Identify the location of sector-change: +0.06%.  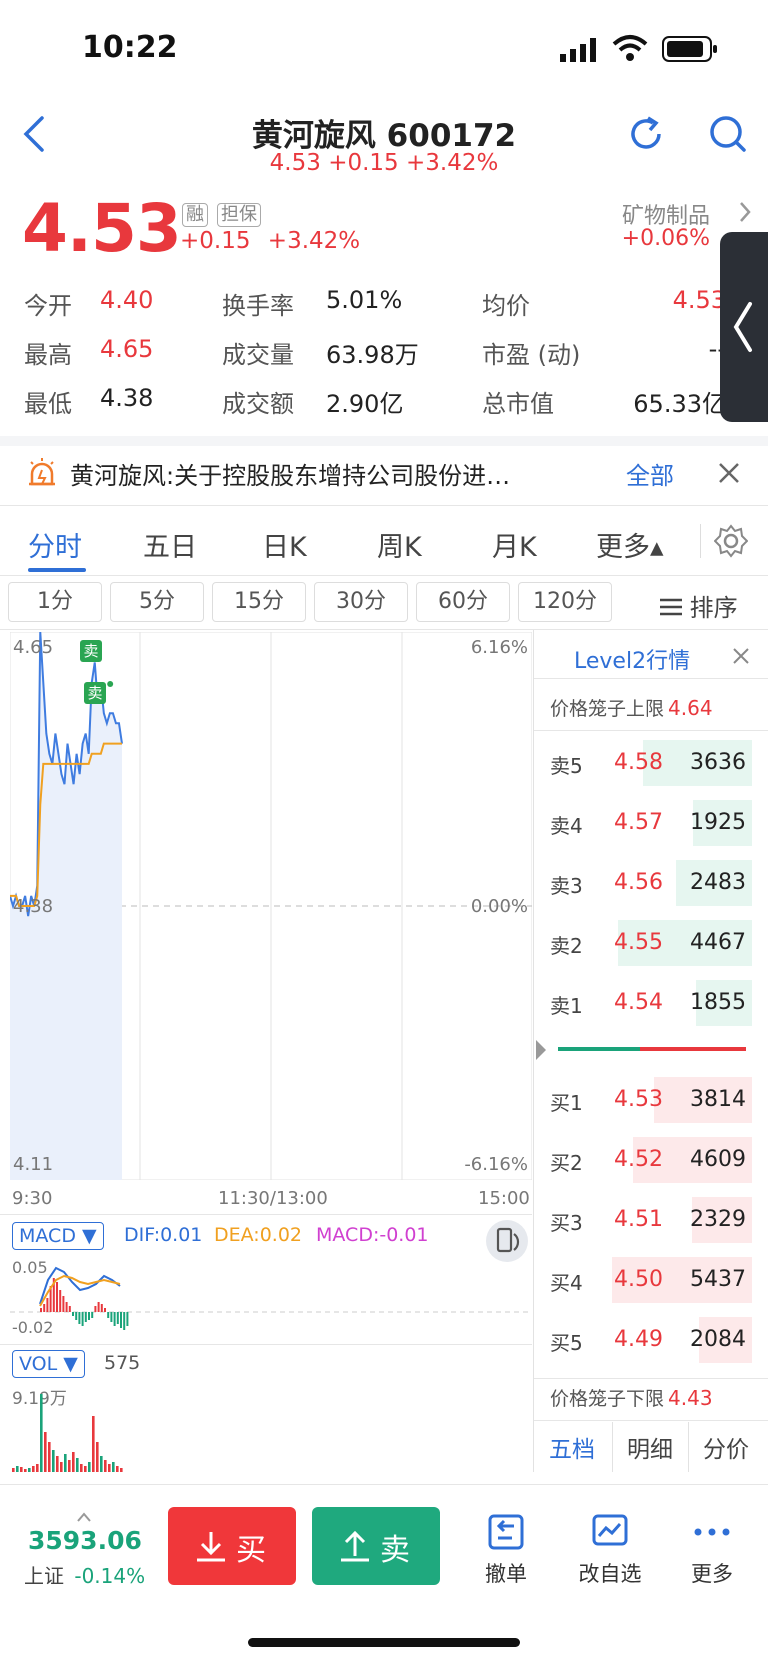
(665, 238).